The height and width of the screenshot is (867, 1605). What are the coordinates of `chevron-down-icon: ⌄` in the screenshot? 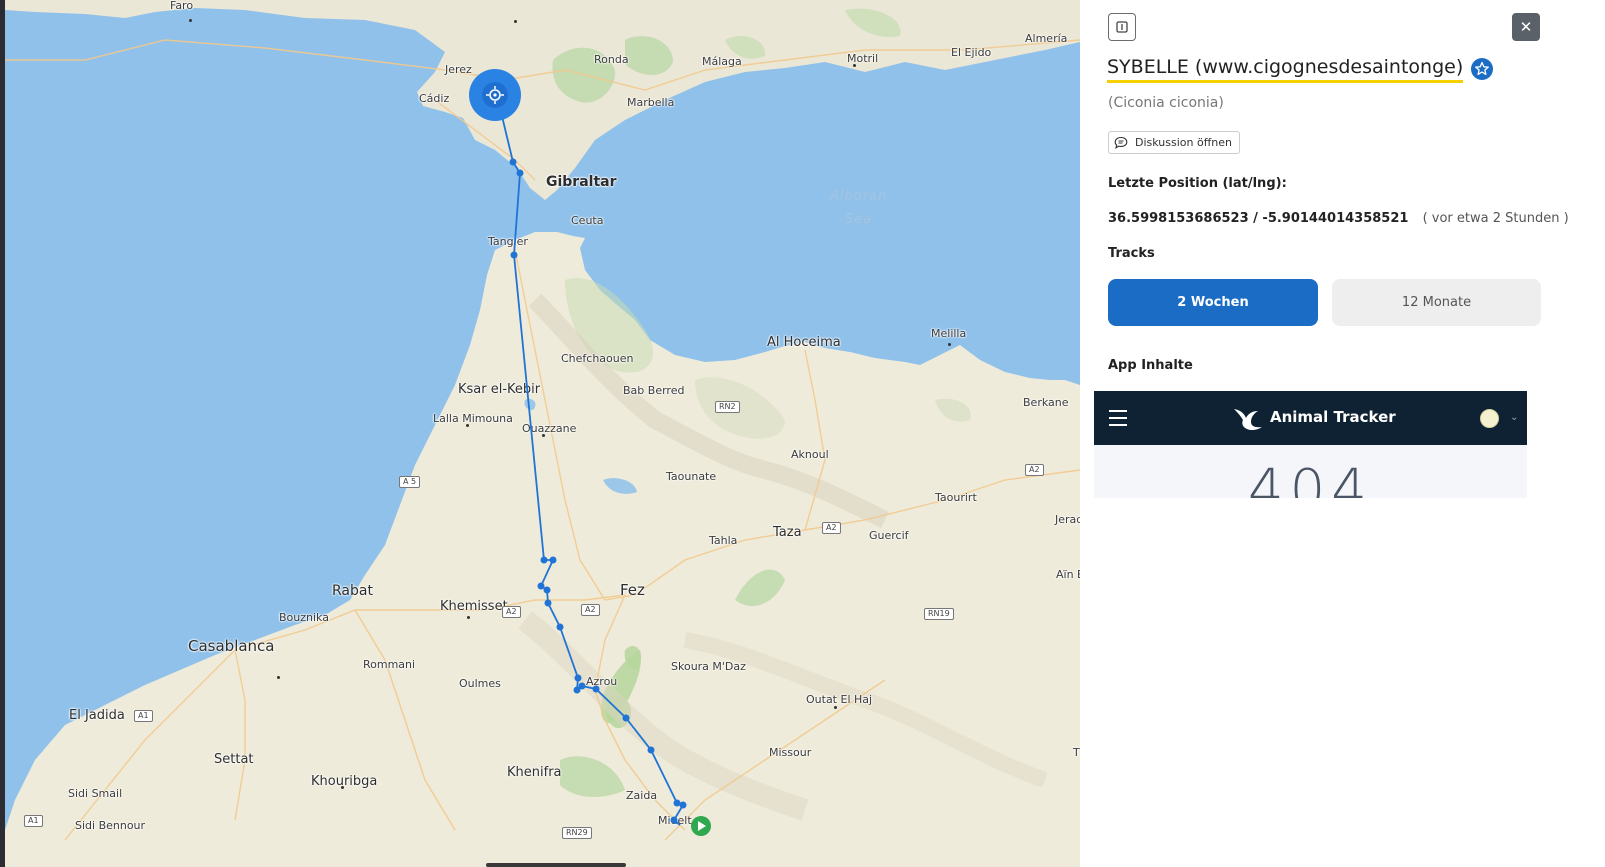 It's located at (1514, 417).